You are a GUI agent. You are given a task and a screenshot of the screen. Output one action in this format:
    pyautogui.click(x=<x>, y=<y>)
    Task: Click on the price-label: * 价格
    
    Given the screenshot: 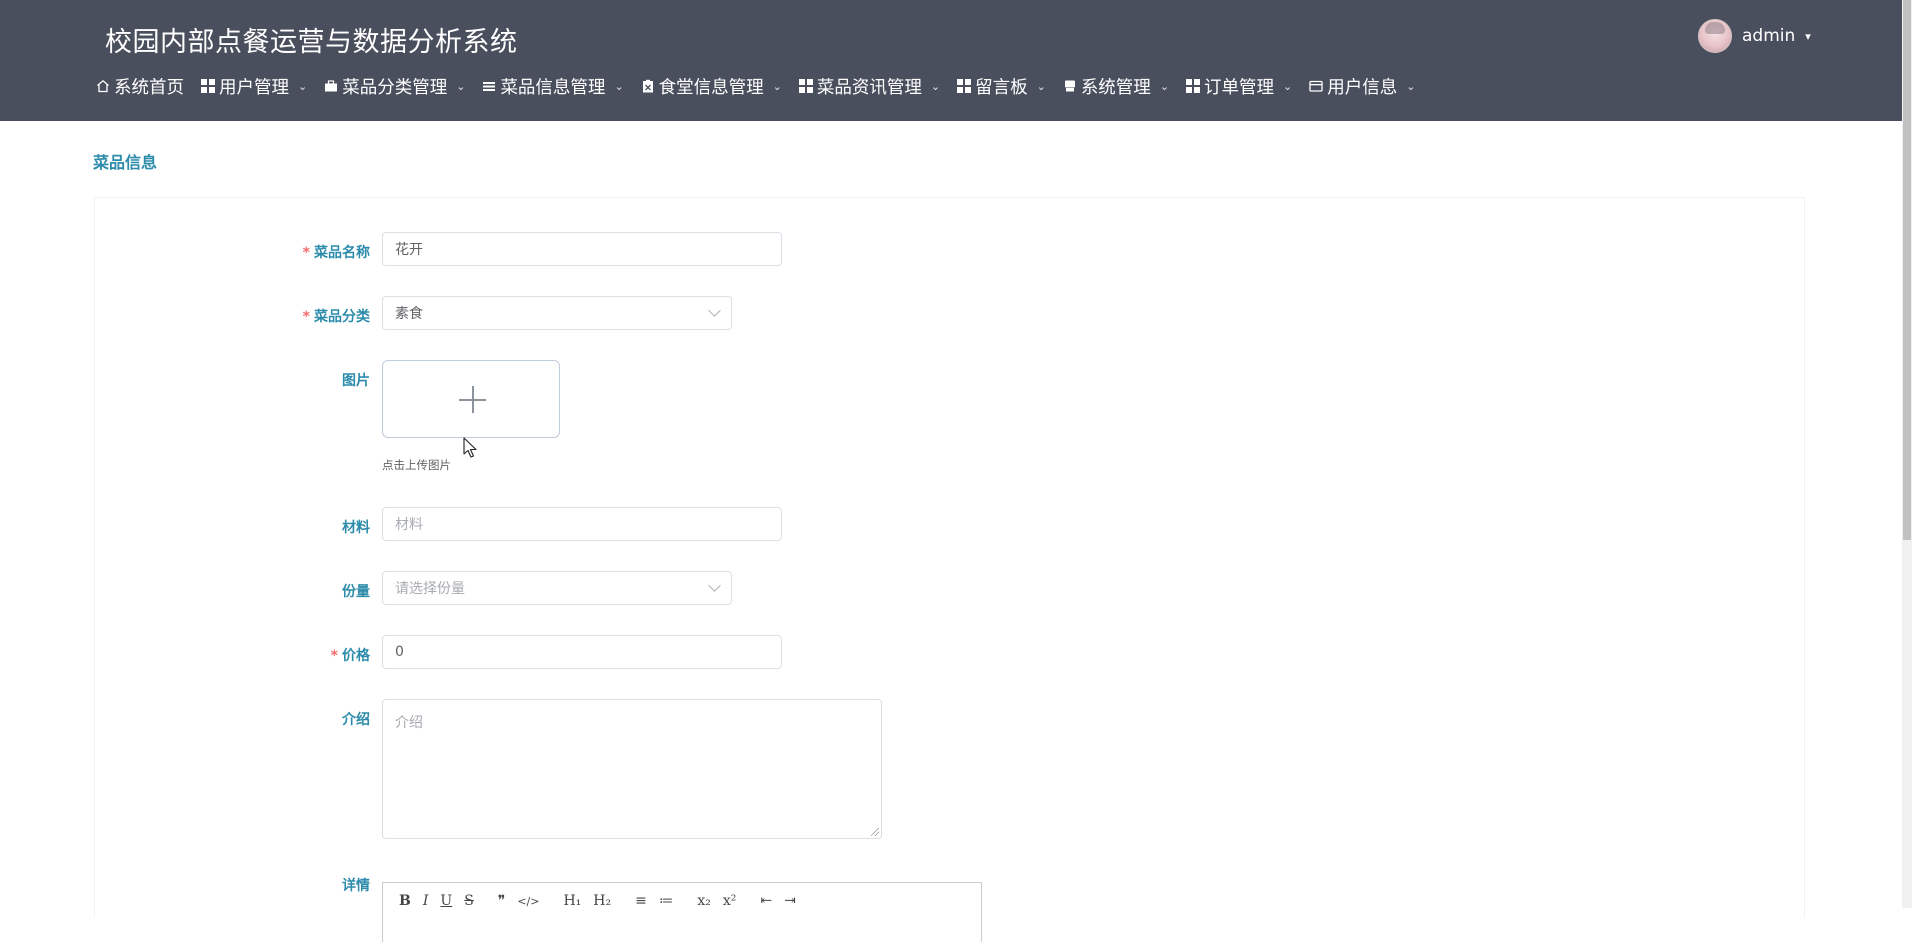 What is the action you would take?
    pyautogui.click(x=310, y=655)
    